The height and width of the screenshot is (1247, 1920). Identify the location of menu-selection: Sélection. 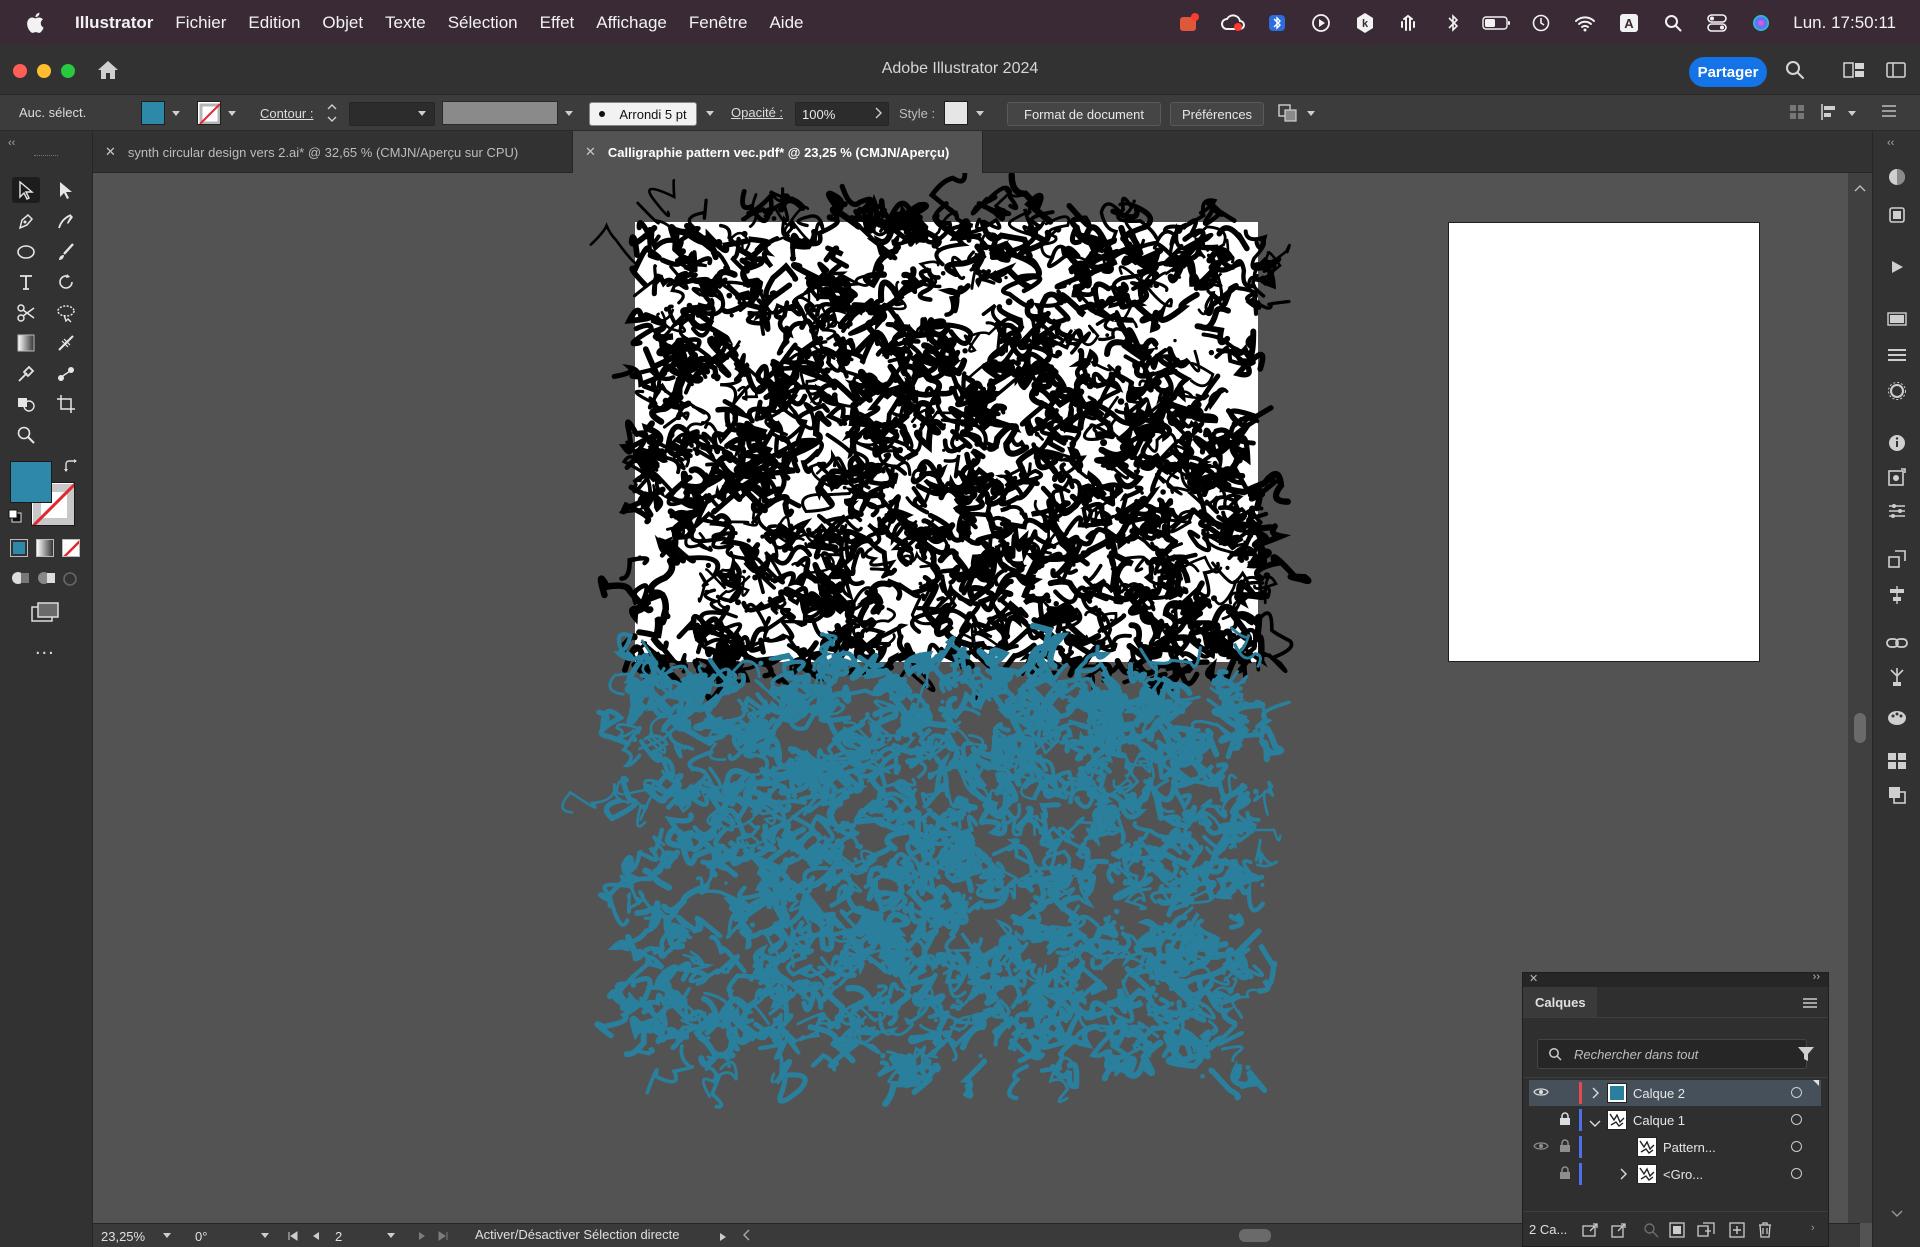
(483, 23).